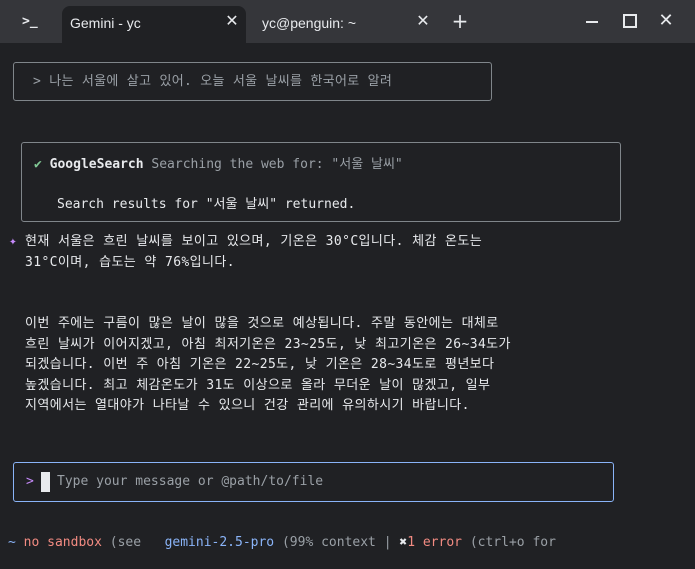 The width and height of the screenshot is (695, 569). What do you see at coordinates (328, 542) in the screenshot?
I see `context-usage: (99% context` at bounding box center [328, 542].